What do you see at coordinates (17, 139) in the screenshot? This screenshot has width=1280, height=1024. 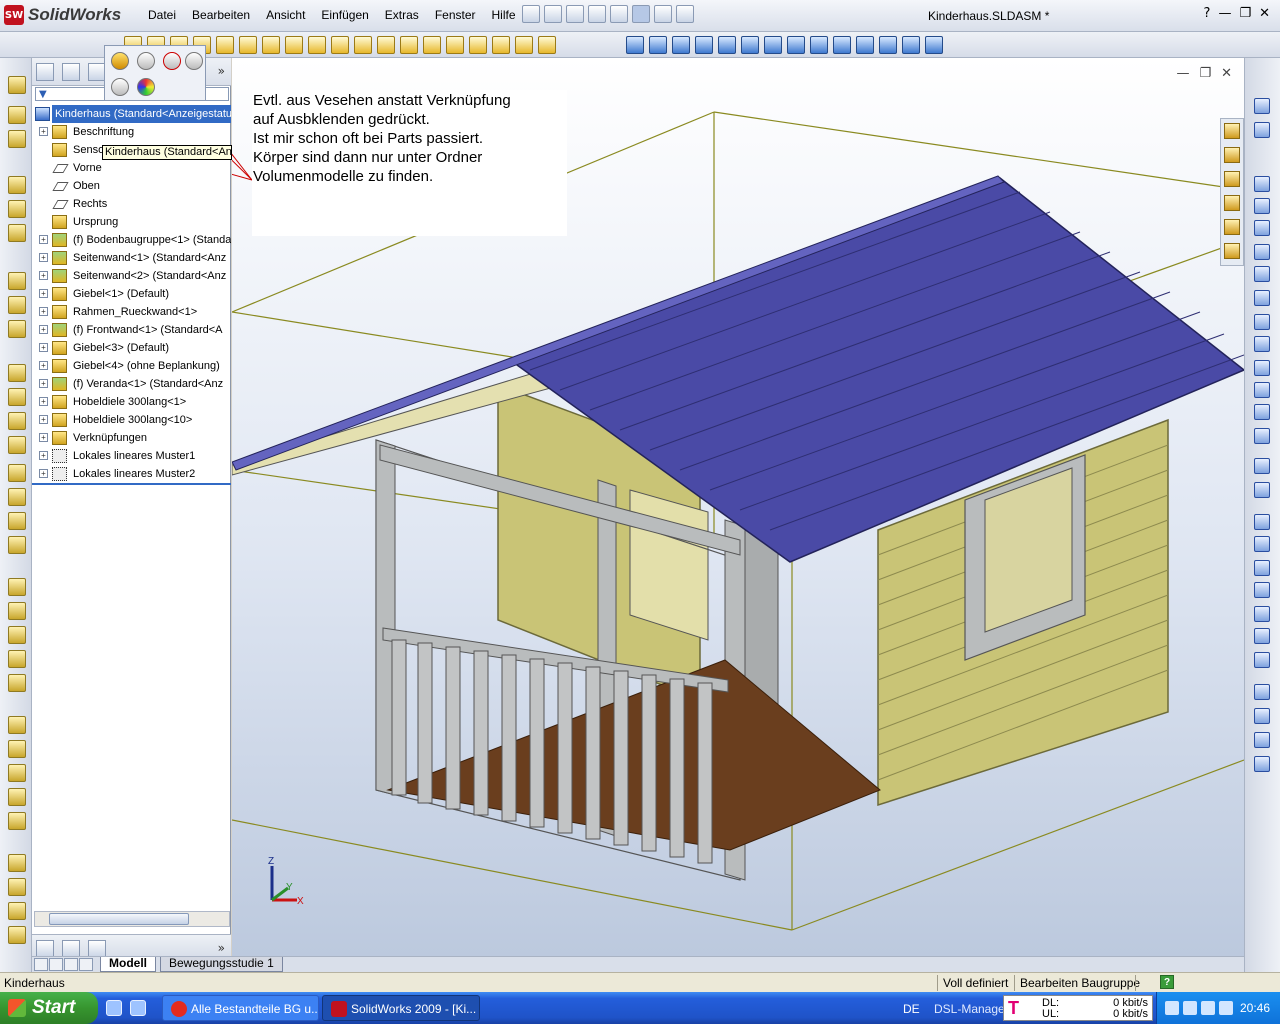 I see `new-assembly-icon` at bounding box center [17, 139].